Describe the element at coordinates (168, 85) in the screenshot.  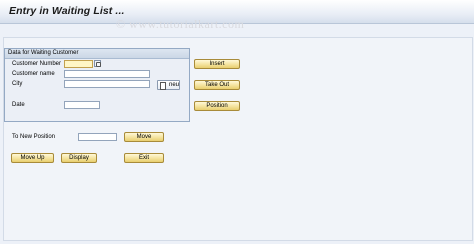
I see `new-button: neu` at that location.